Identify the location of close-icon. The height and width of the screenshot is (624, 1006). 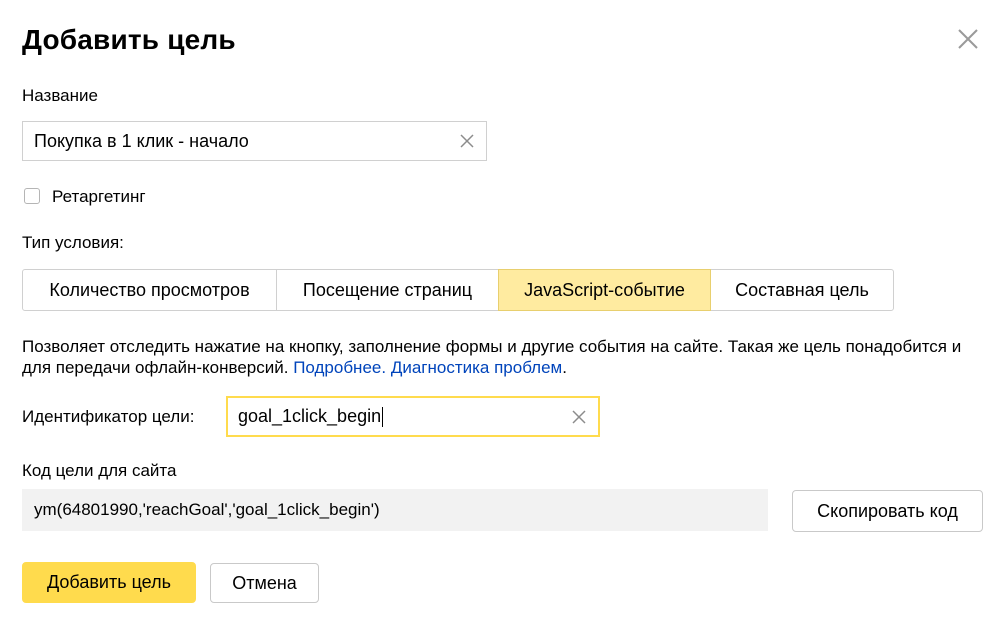
(968, 39).